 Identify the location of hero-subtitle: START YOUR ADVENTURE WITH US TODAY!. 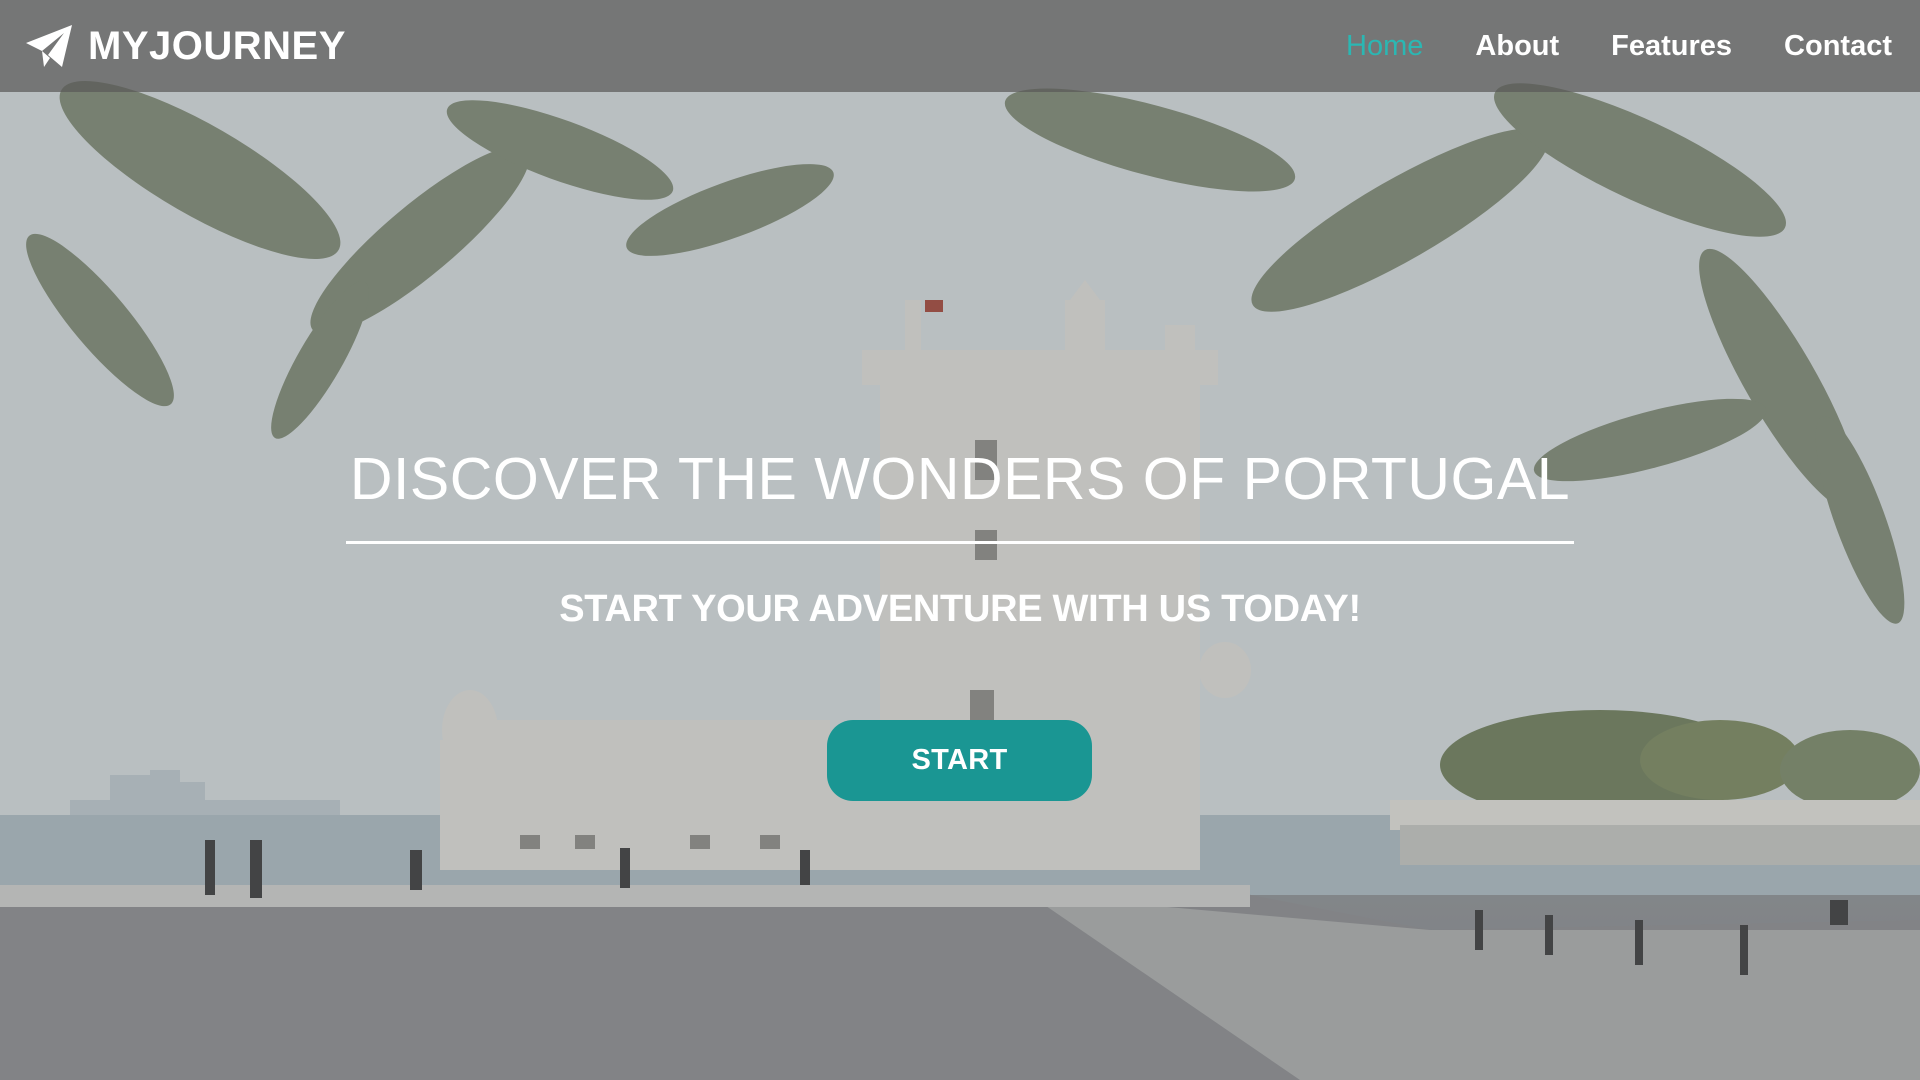
(960, 609).